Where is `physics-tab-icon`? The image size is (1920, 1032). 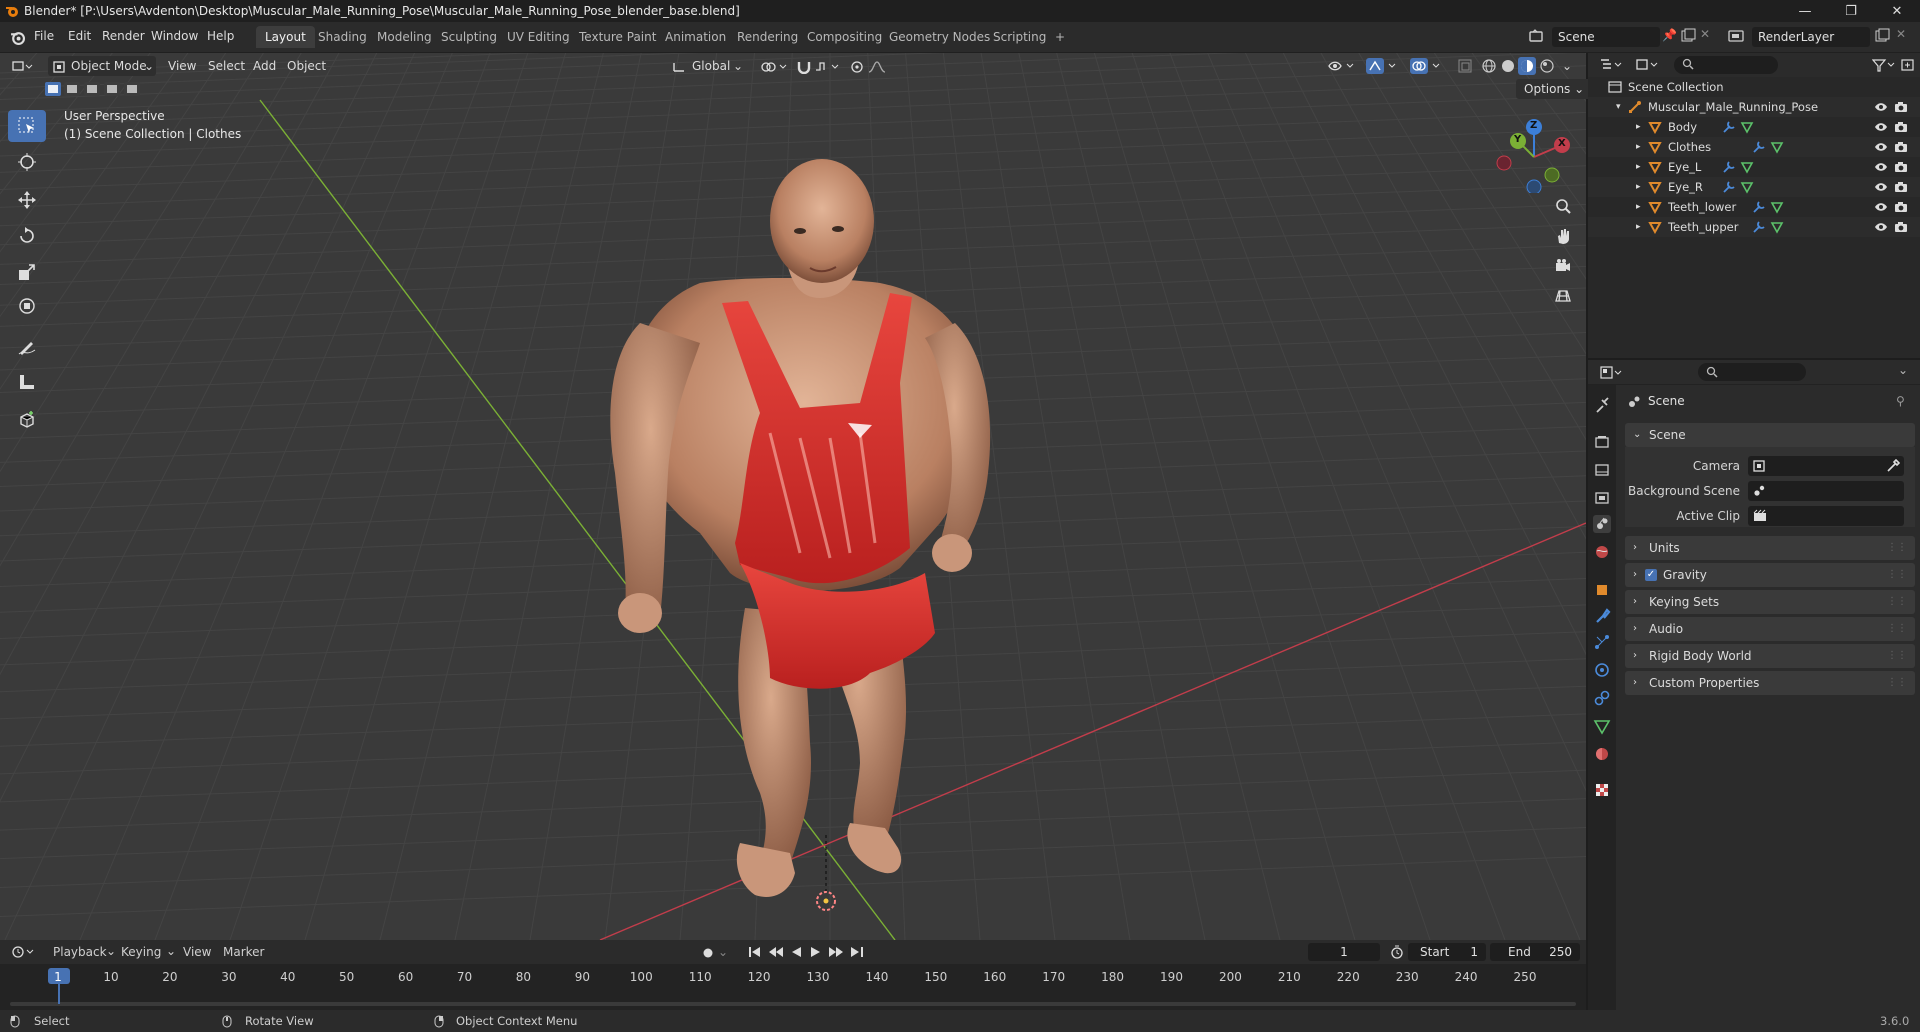 physics-tab-icon is located at coordinates (1602, 670).